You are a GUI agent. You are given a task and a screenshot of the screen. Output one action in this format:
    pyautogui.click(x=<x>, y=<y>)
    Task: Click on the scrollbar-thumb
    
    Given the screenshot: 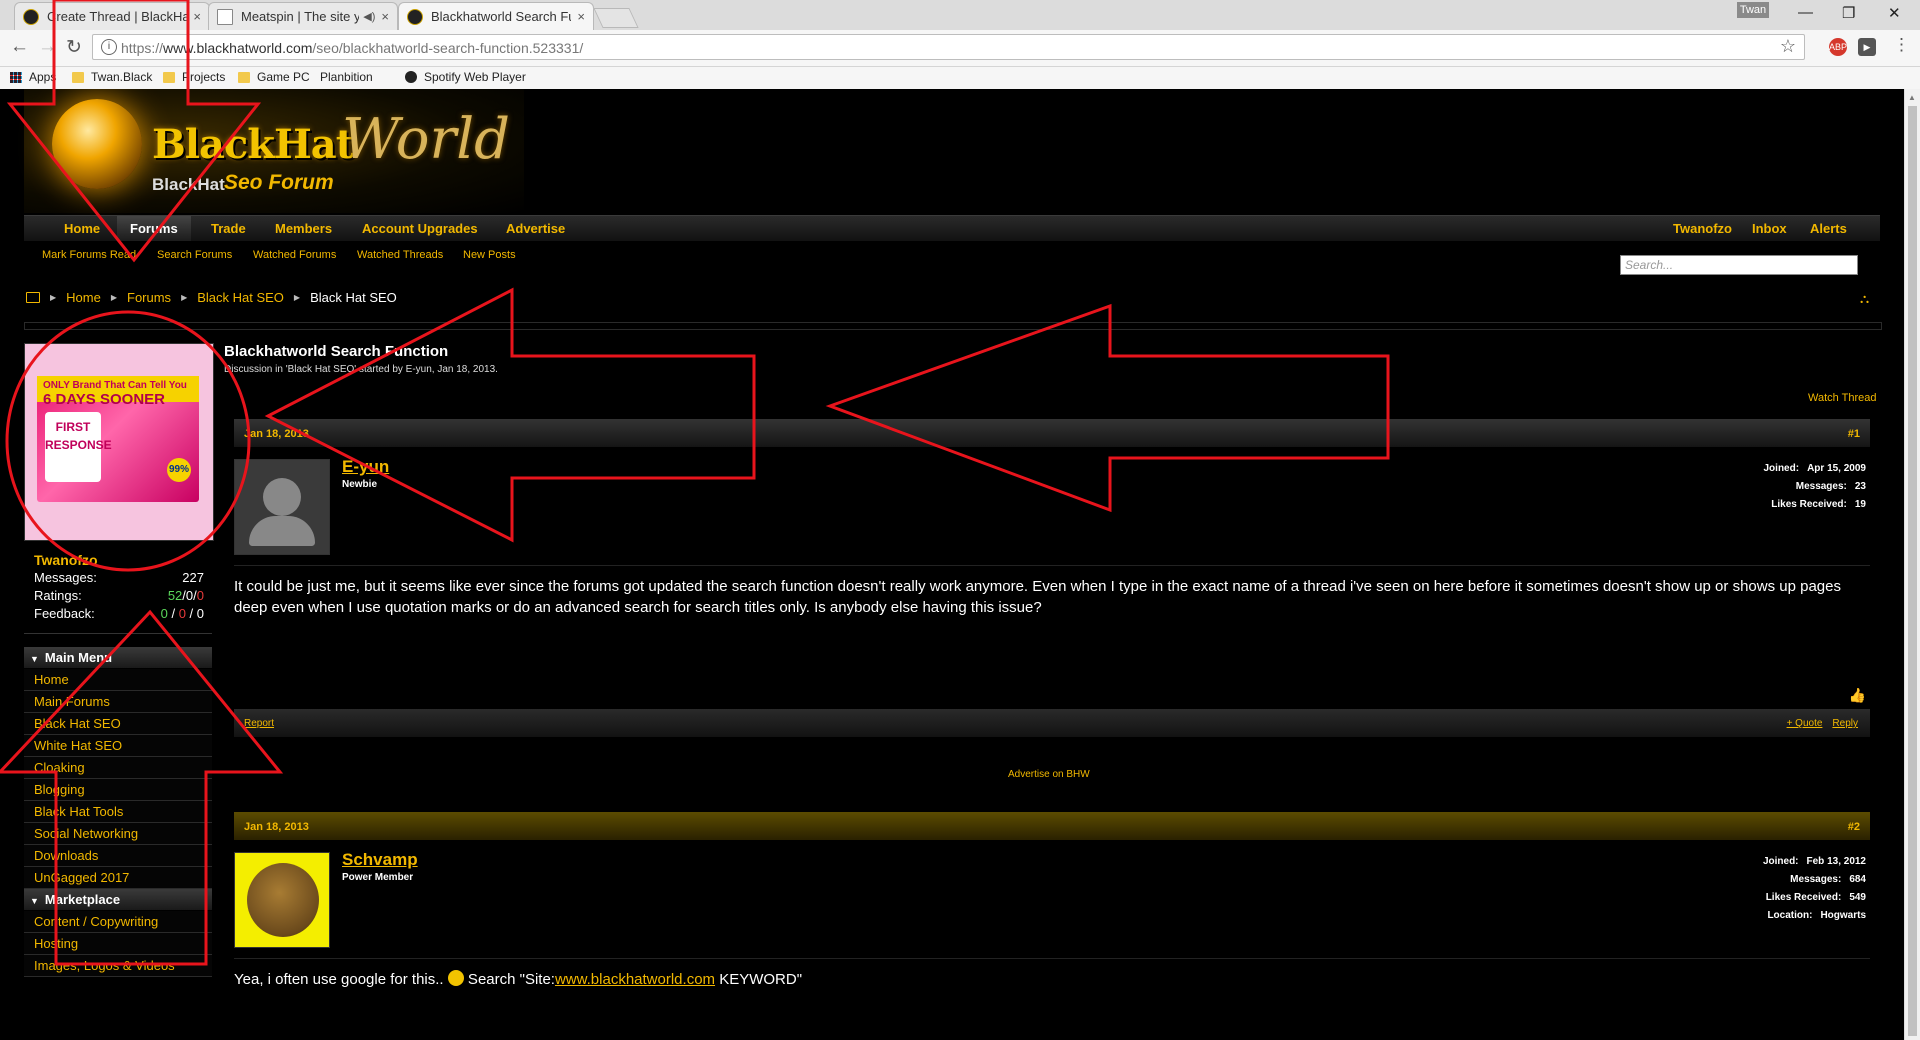 What is the action you would take?
    pyautogui.click(x=1912, y=571)
    